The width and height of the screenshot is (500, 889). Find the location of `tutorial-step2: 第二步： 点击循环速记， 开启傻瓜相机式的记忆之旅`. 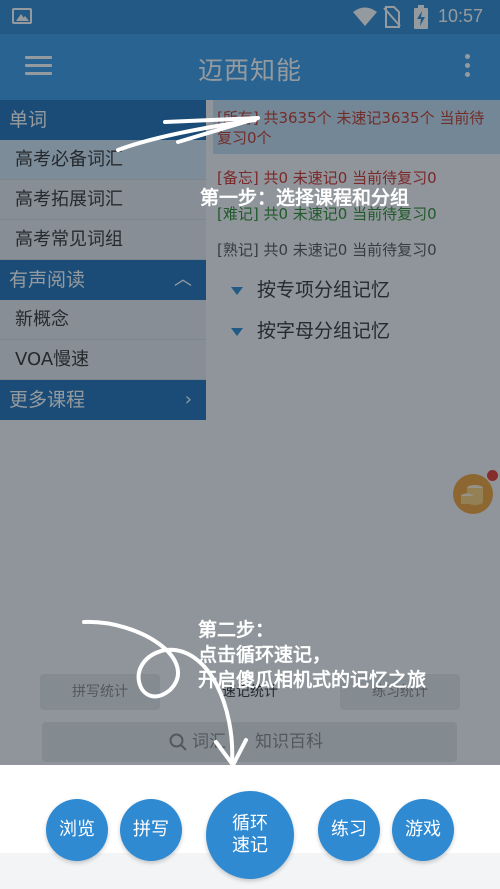

tutorial-step2: 第二步： 点击循环速记， 开启傻瓜相机式的记忆之旅 is located at coordinates (312, 655).